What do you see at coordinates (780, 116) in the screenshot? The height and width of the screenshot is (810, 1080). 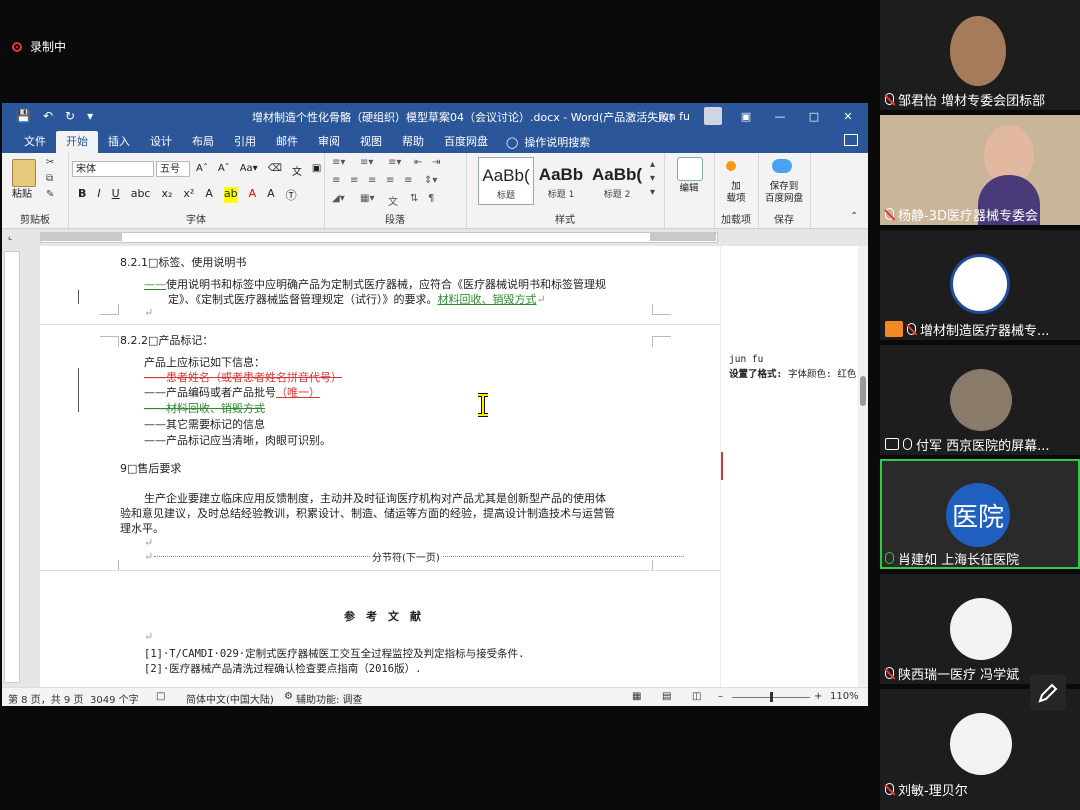 I see `minimize-icon: —` at bounding box center [780, 116].